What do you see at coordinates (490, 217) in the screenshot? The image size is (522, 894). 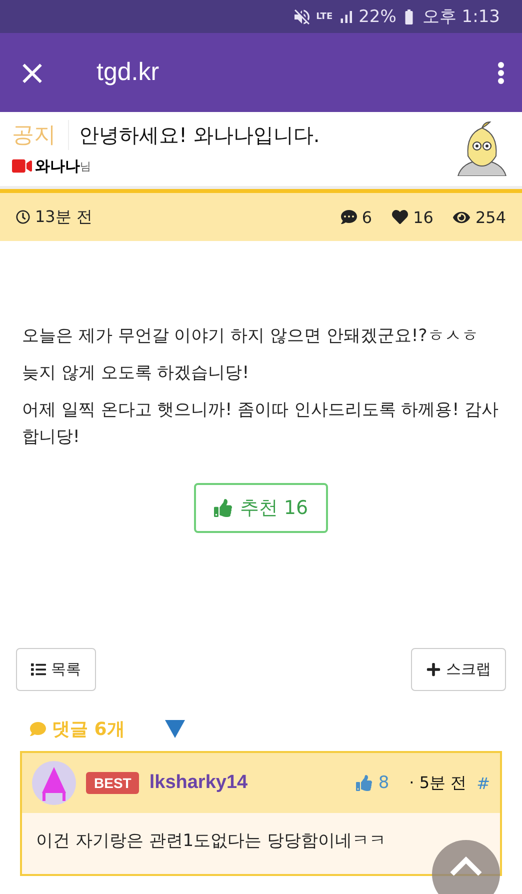 I see `view-count: 254` at bounding box center [490, 217].